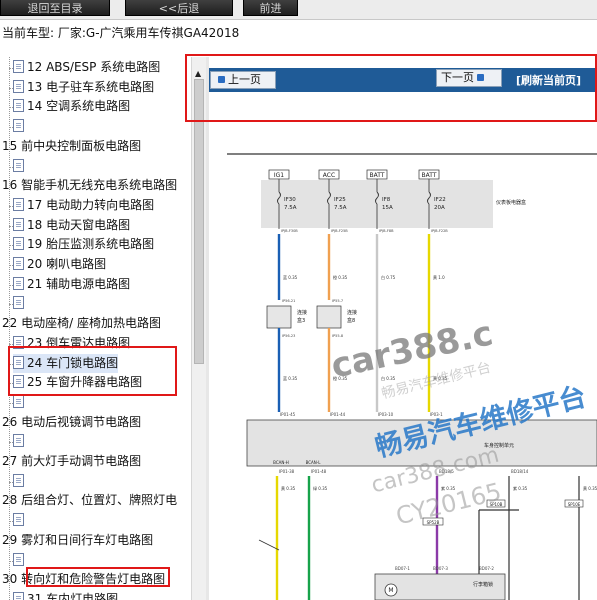 Image resolution: width=597 pixels, height=600 pixels. What do you see at coordinates (84, 67) in the screenshot?
I see `tree-item: 12 ABS/ESP 系统电路图` at bounding box center [84, 67].